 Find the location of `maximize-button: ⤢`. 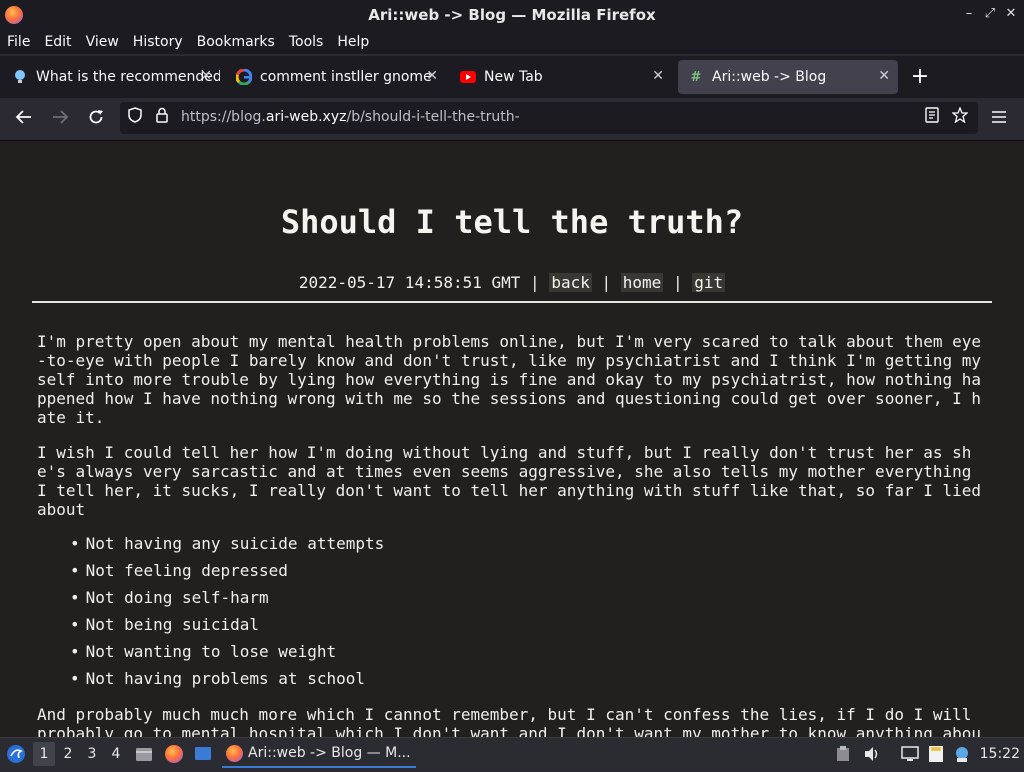

maximize-button: ⤢ is located at coordinates (990, 13).